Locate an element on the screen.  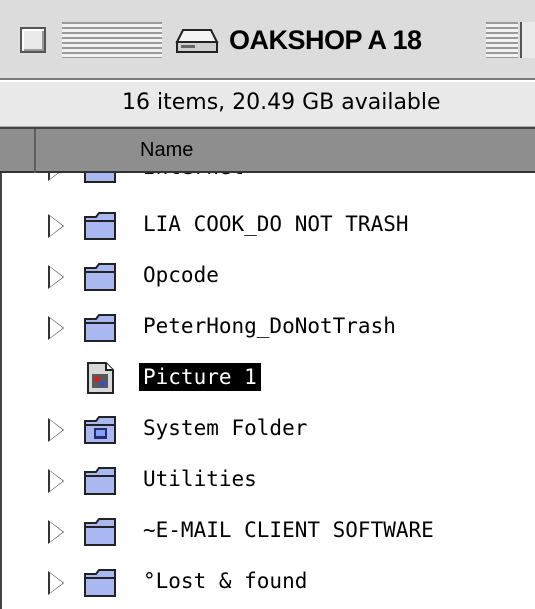
list-item: ~E-MAIL CLIENT SOFTWARE is located at coordinates (268, 531).